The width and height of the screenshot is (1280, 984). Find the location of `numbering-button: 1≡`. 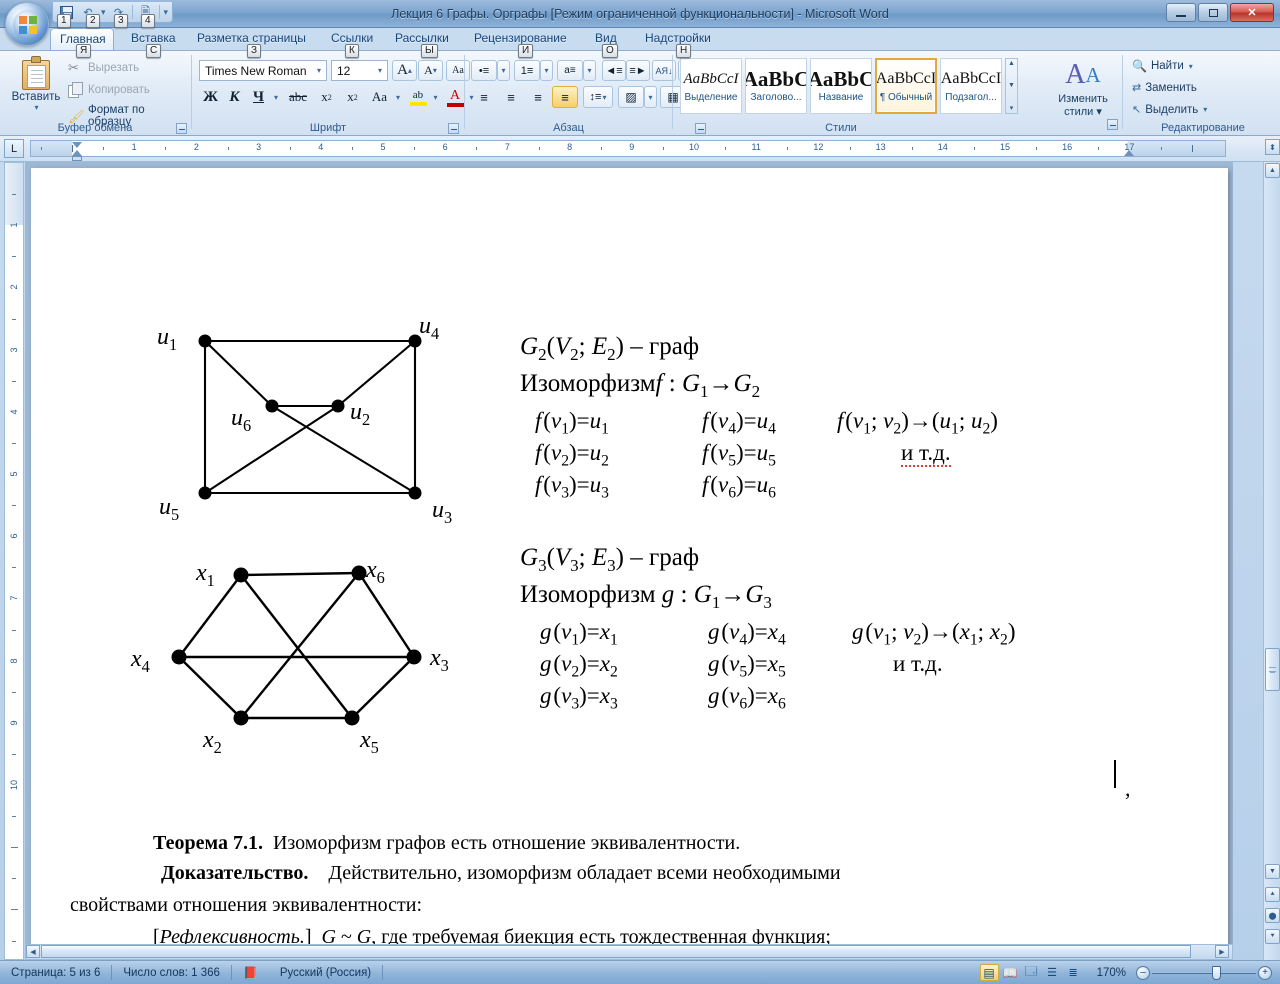

numbering-button: 1≡ is located at coordinates (527, 70).